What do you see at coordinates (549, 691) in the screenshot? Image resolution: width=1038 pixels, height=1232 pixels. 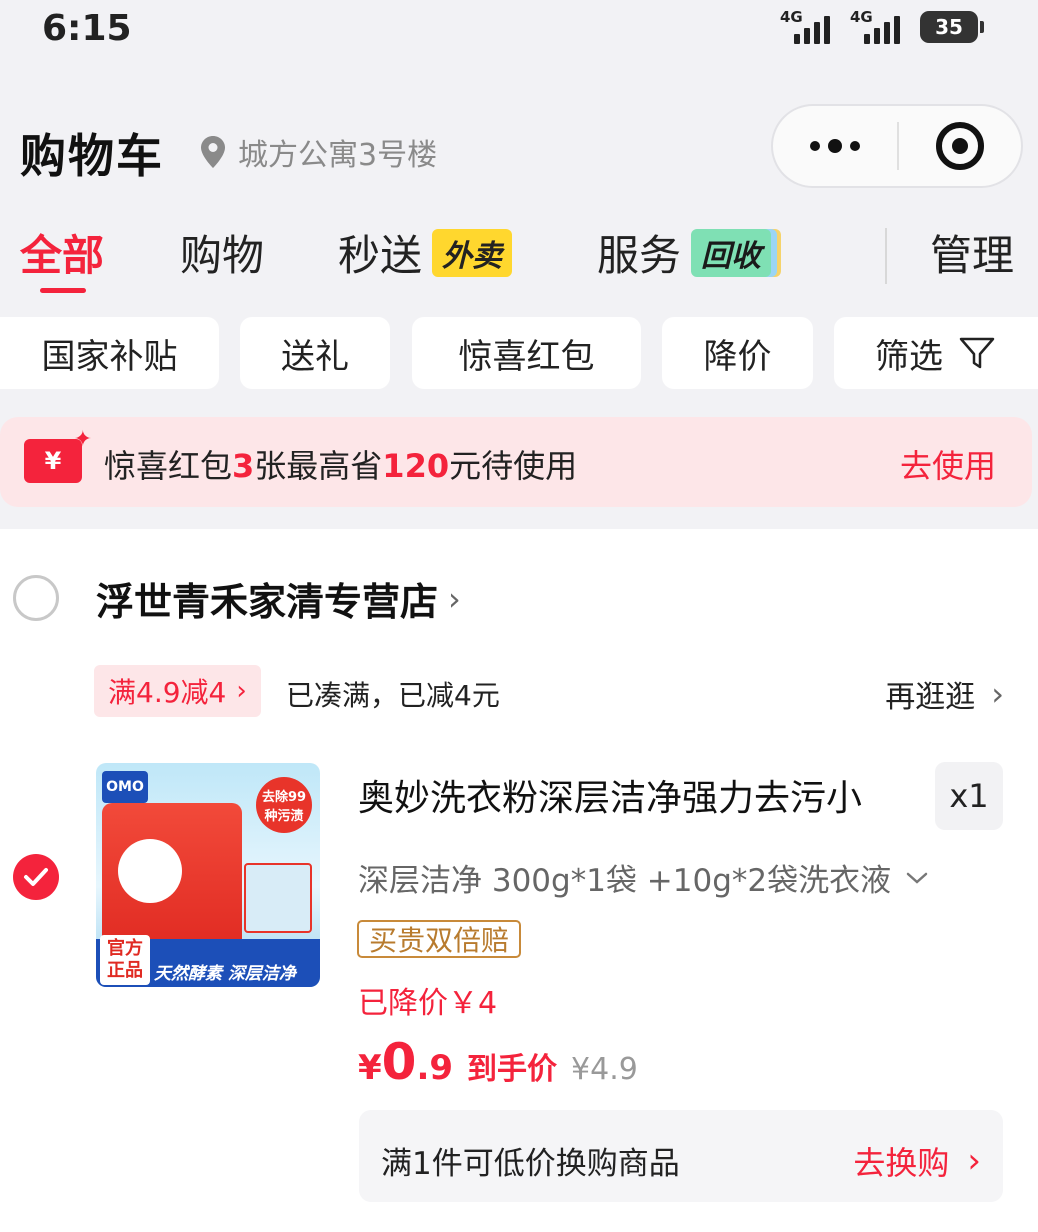 I see `store-promo-row: 满4.9减4 › 已凑满，已减4元 再逛逛 ›` at bounding box center [549, 691].